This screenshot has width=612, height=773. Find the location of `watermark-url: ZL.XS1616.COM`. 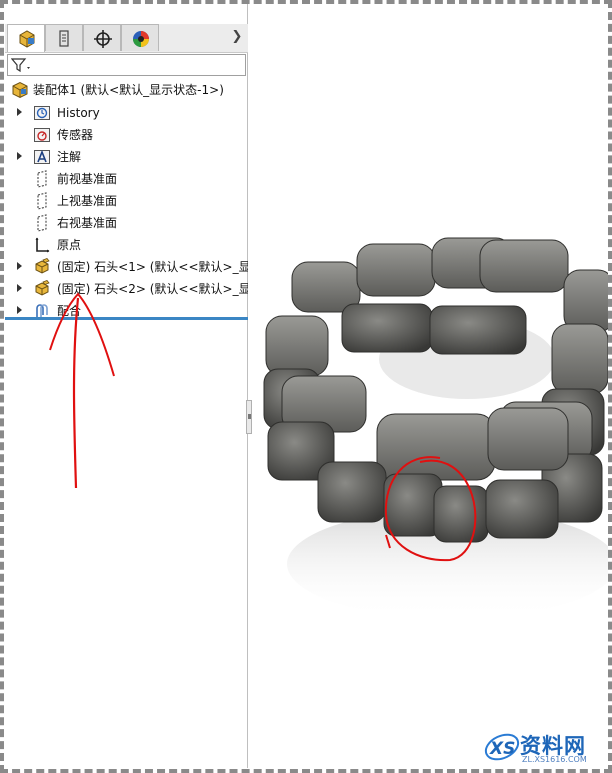

watermark-url: ZL.XS1616.COM is located at coordinates (554, 759).